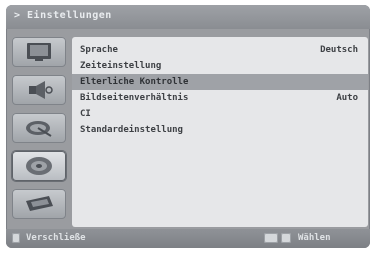 The height and width of the screenshot is (253, 377). What do you see at coordinates (131, 130) in the screenshot?
I see `menu-item-label: Standardeinstellung` at bounding box center [131, 130].